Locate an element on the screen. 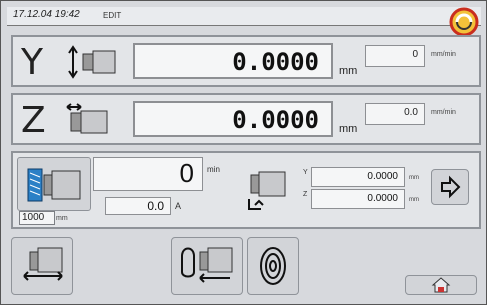 Image resolution: width=487 pixels, height=305 pixels. y-axis-letter: Y is located at coordinates (32, 62).